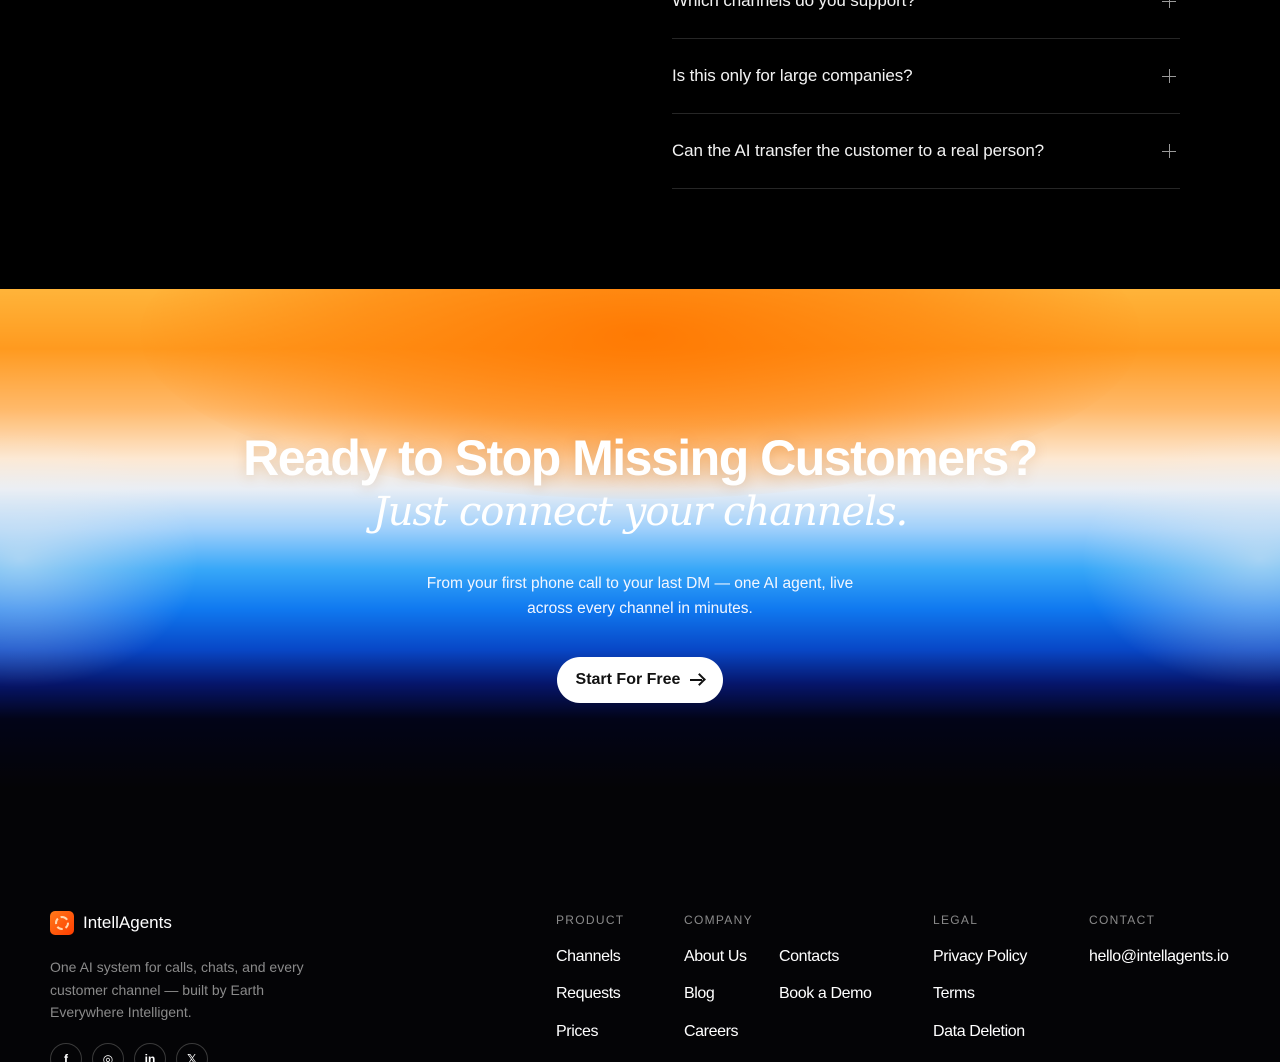  What do you see at coordinates (711, 1032) in the screenshot?
I see `footer-link-careers: Careers` at bounding box center [711, 1032].